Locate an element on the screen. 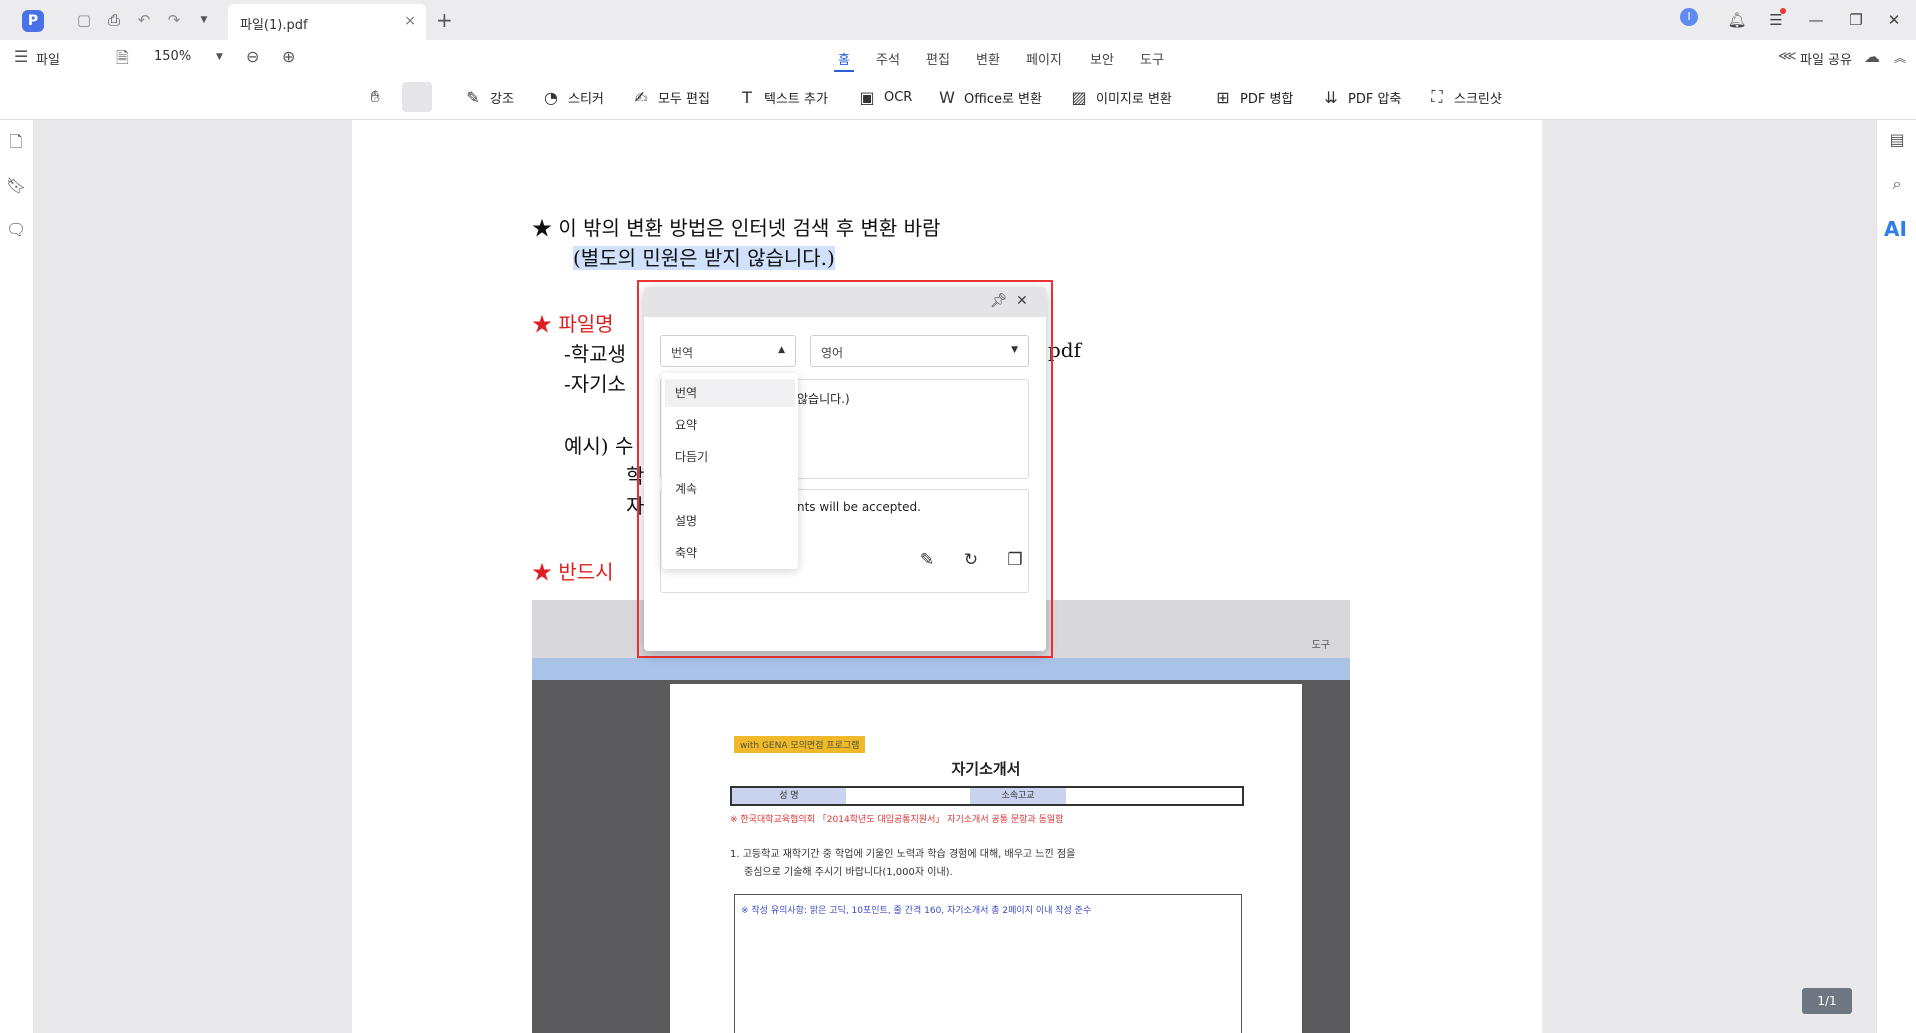 The image size is (1916, 1033). embedded-cell-name: 성 명 is located at coordinates (789, 796).